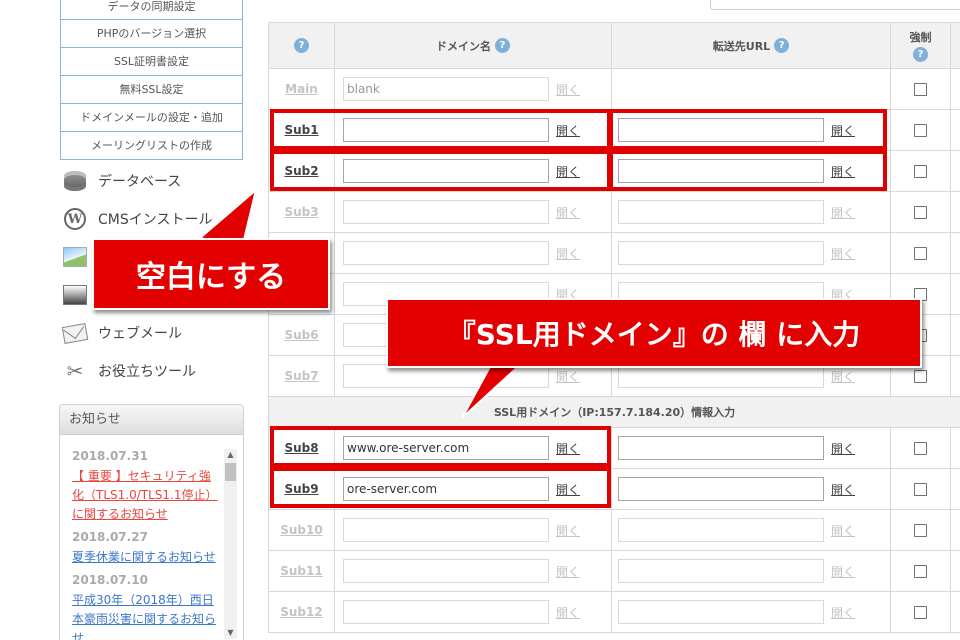  Describe the element at coordinates (230, 455) in the screenshot. I see `scroll-up-icon: ▲` at that location.